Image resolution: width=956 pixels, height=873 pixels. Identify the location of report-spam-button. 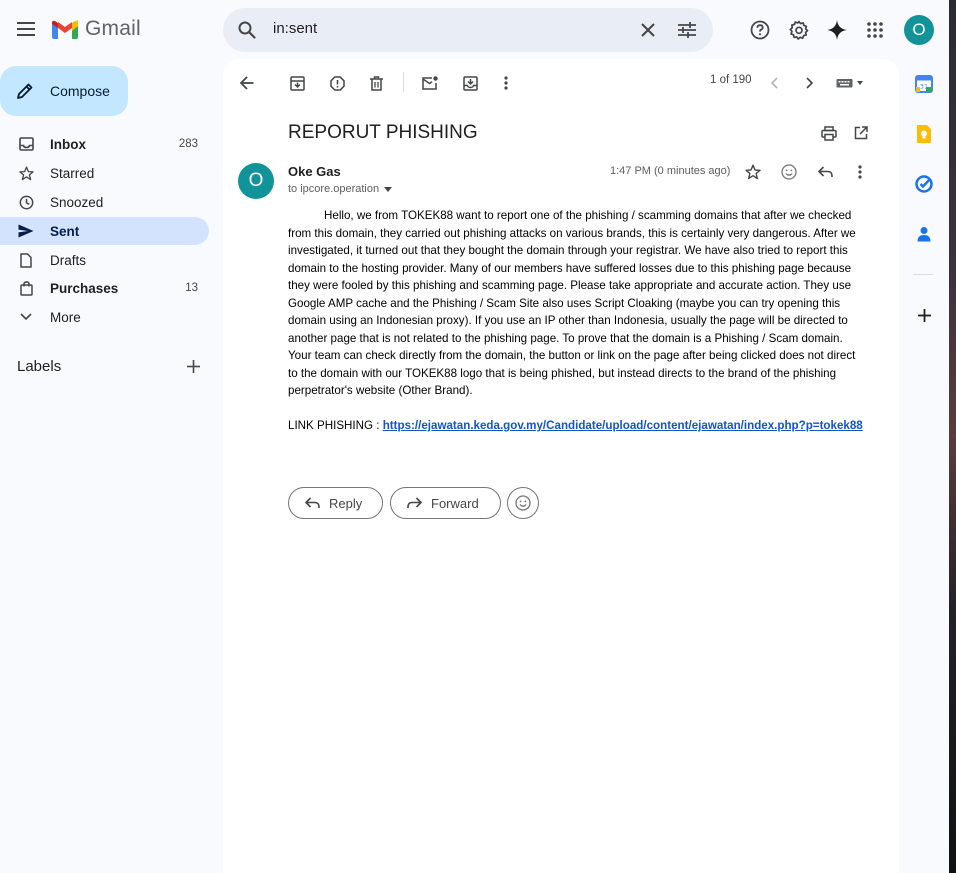
(337, 83).